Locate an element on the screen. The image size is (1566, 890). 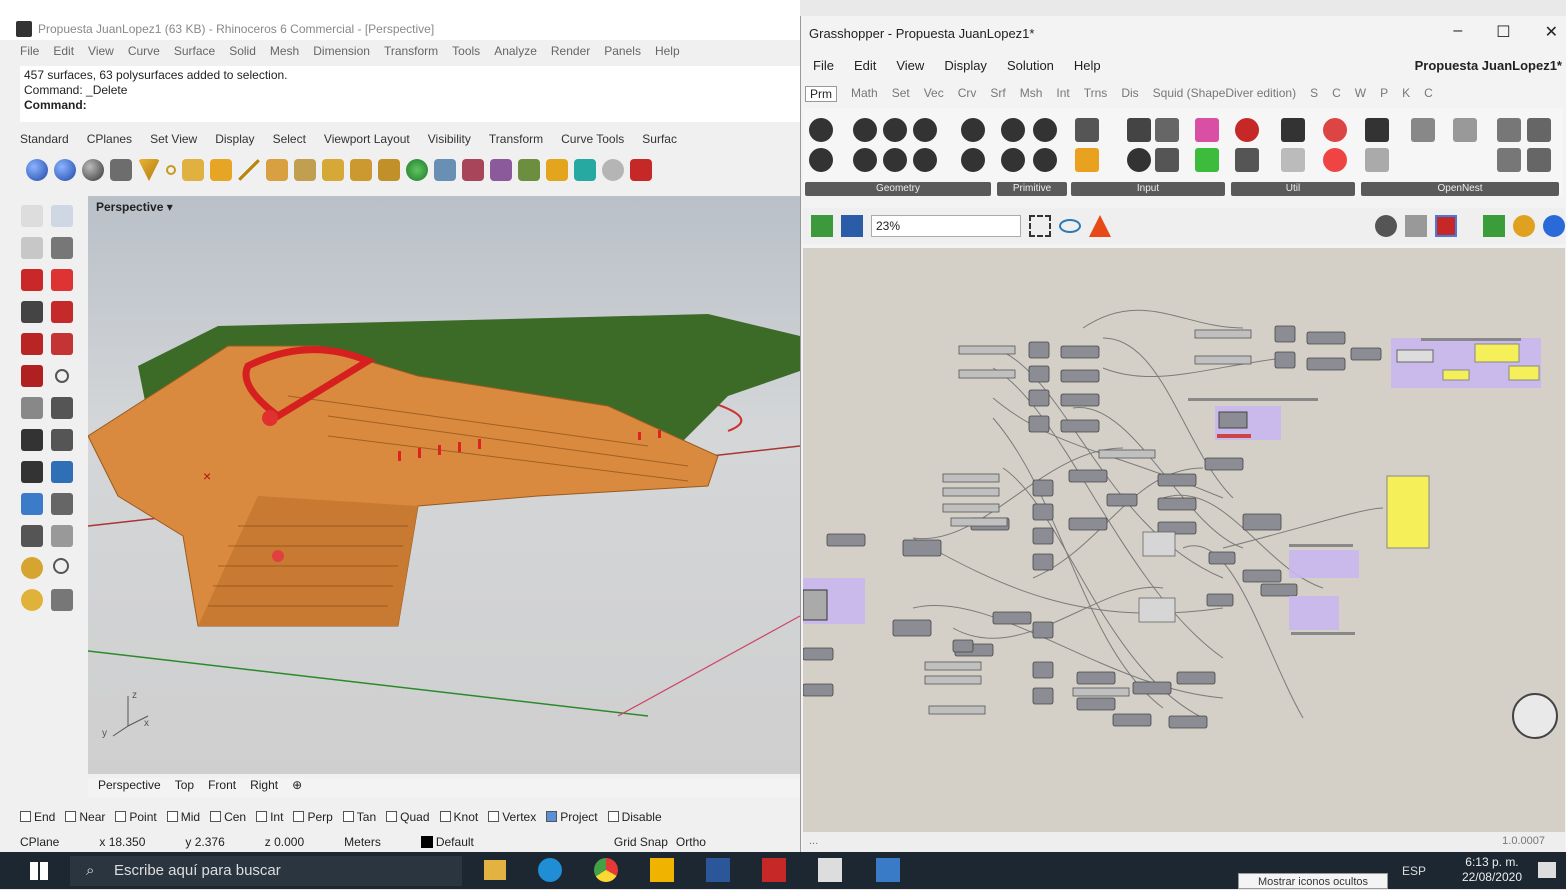
cplane-icon is located at coordinates (613, 170).